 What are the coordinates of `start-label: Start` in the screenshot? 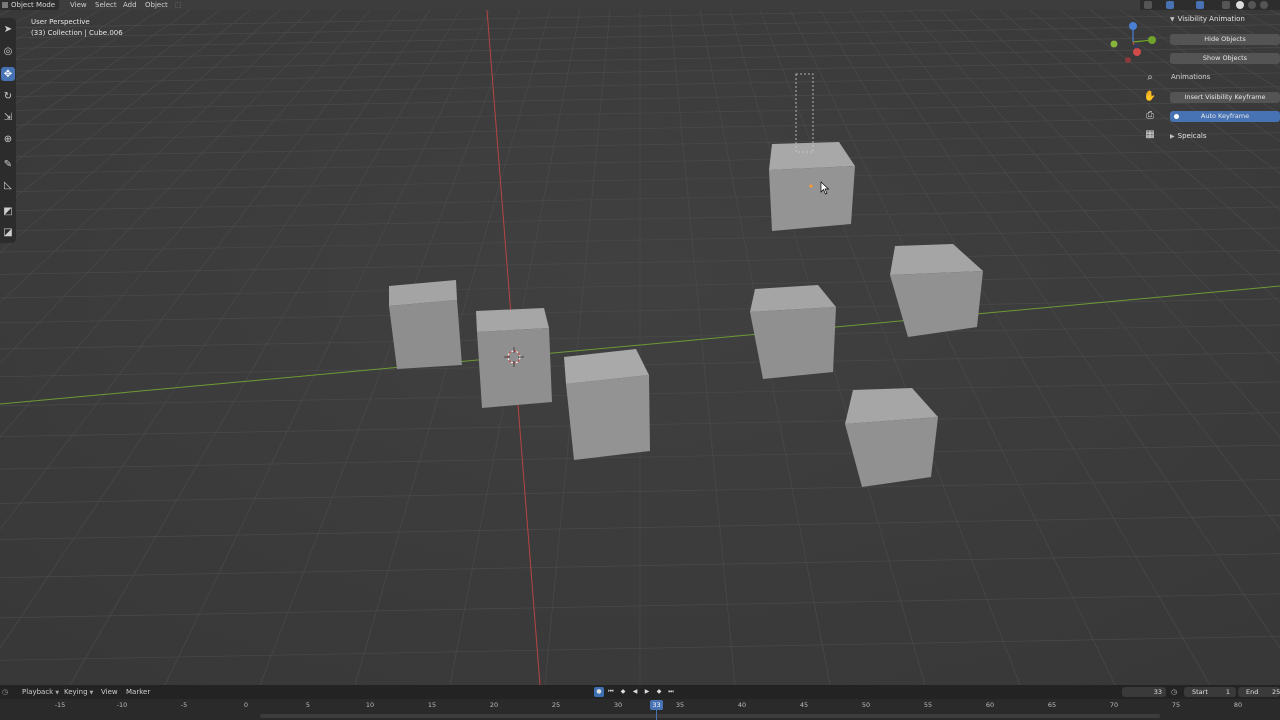 It's located at (1200, 692).